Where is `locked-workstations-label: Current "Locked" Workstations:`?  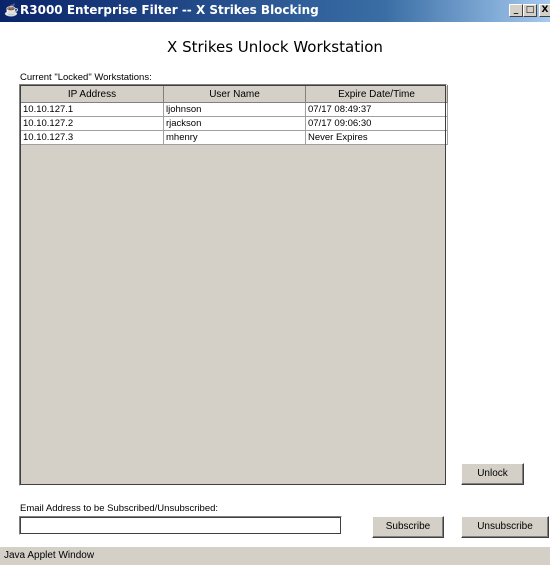
locked-workstations-label: Current "Locked" Workstations: is located at coordinates (86, 77).